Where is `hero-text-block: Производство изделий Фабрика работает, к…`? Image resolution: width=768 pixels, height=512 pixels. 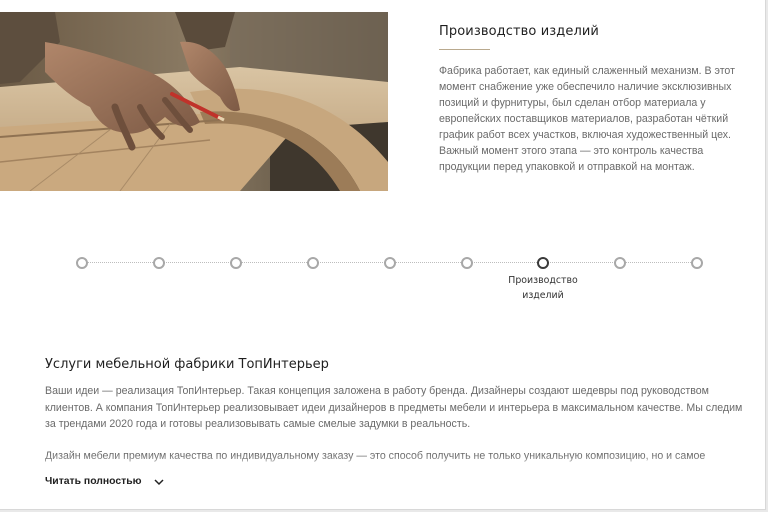
hero-text-block: Производство изделий Фабрика работает, к… is located at coordinates (589, 99).